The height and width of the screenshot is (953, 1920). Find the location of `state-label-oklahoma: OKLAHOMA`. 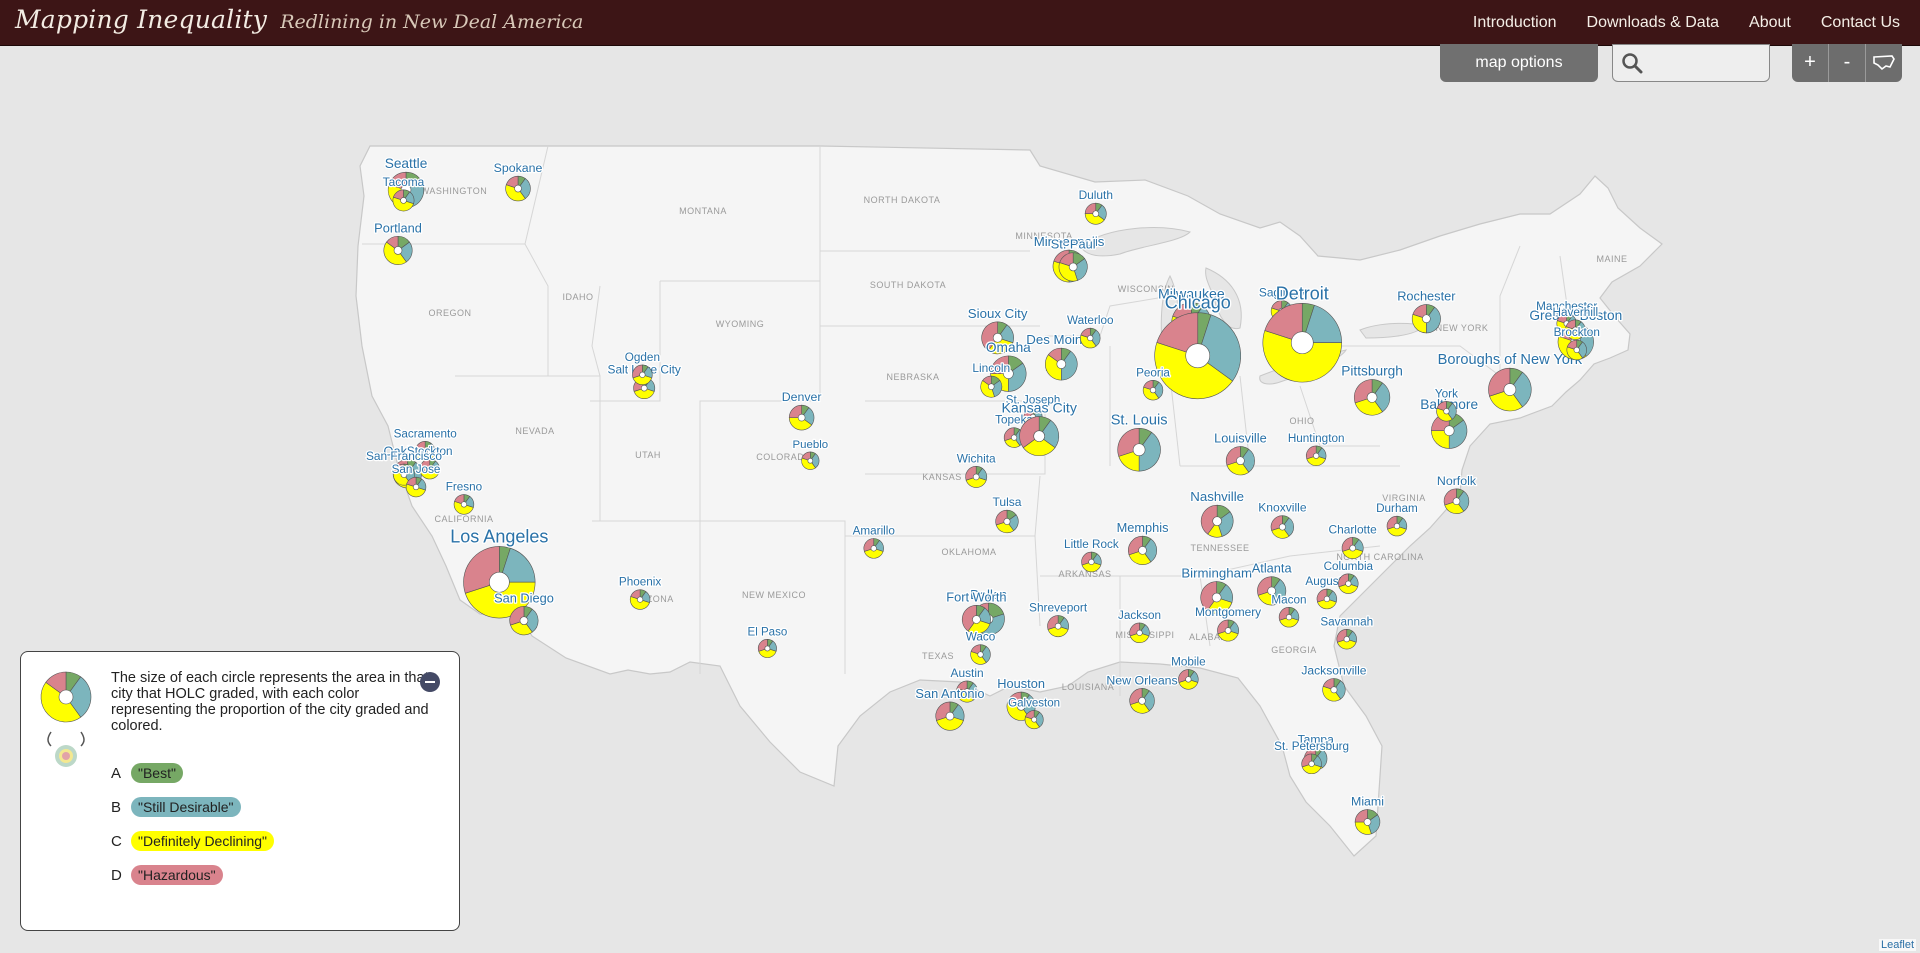

state-label-oklahoma: OKLAHOMA is located at coordinates (968, 552).